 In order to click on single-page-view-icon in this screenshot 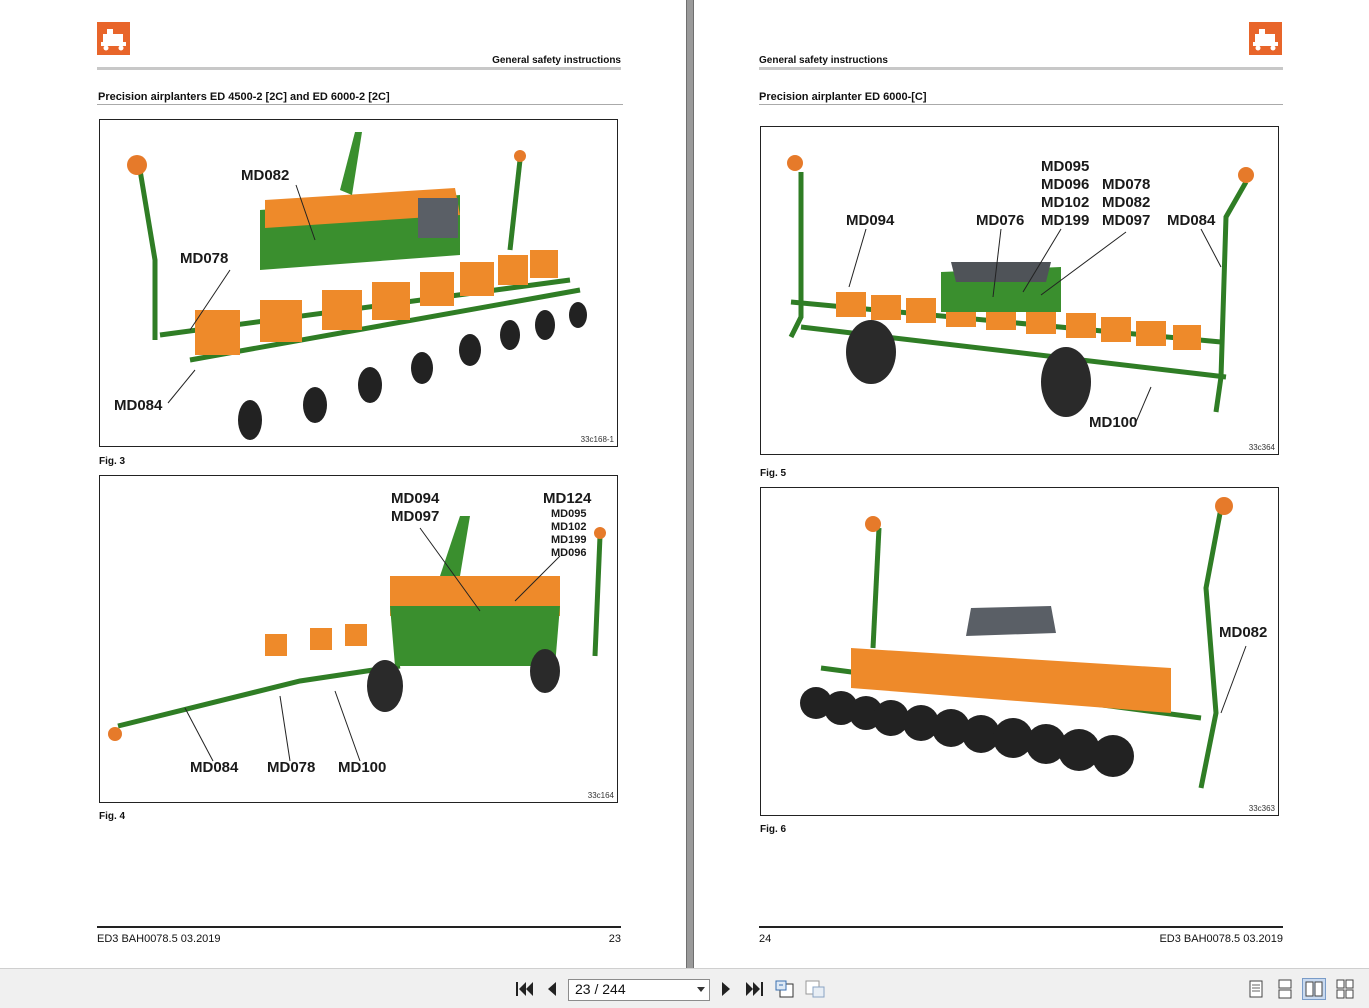, I will do `click(1256, 989)`.